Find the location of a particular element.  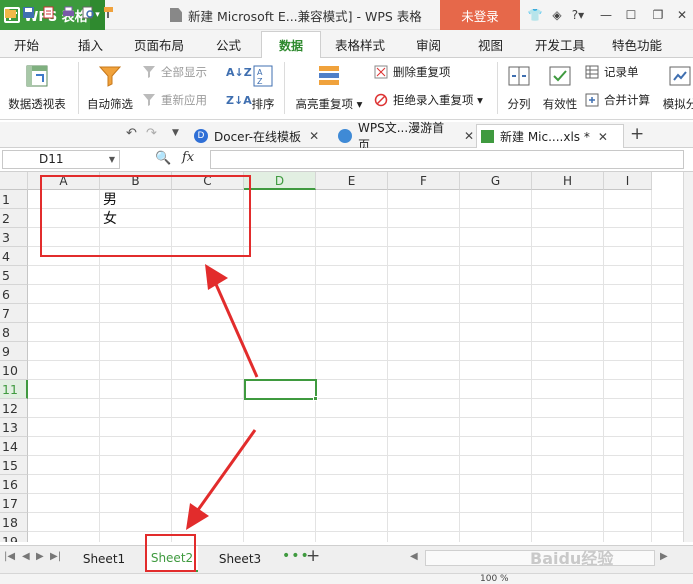

add-sheet-icon: + is located at coordinates (313, 556).